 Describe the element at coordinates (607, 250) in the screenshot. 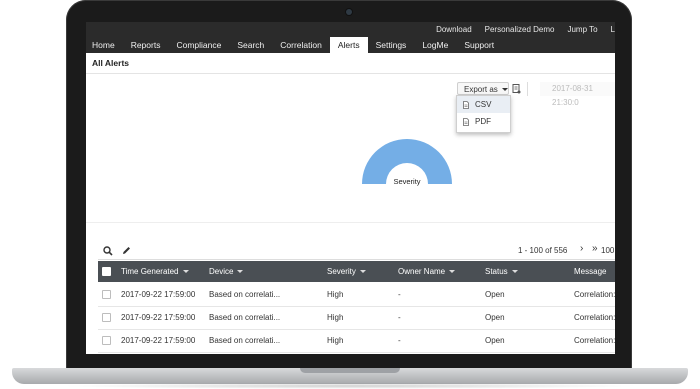

I see `page-size-select: 100` at that location.